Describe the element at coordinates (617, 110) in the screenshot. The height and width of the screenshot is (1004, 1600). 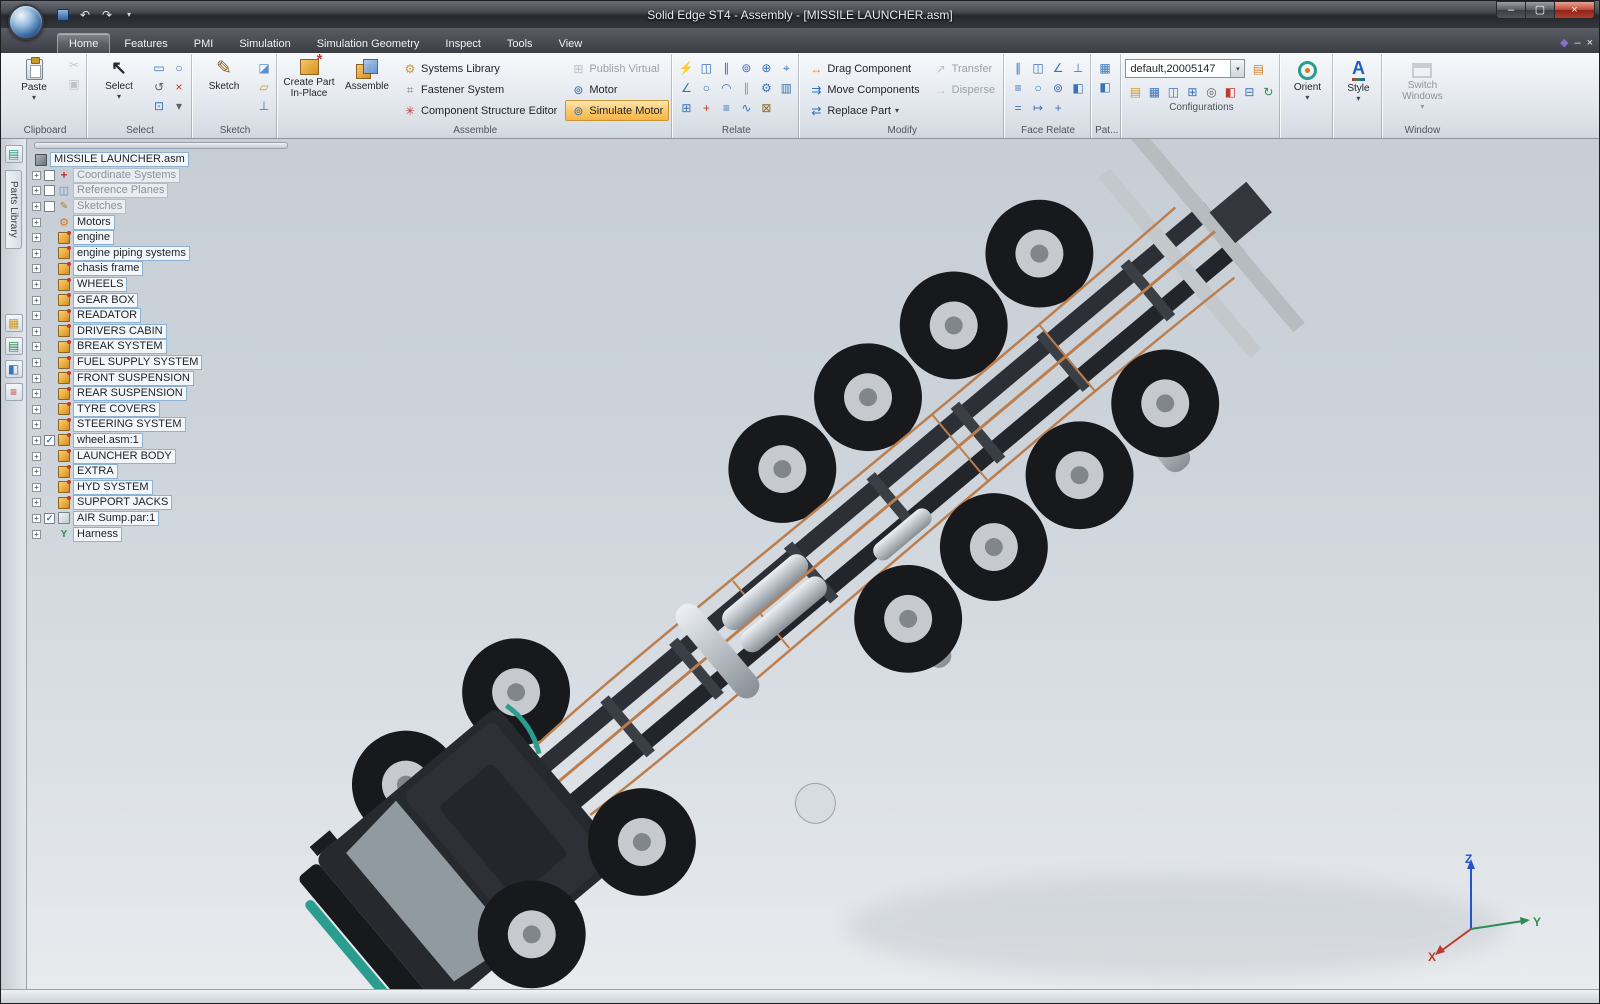
I see `simulate-motor-button: ⊚ Simulate Motor ▾` at that location.